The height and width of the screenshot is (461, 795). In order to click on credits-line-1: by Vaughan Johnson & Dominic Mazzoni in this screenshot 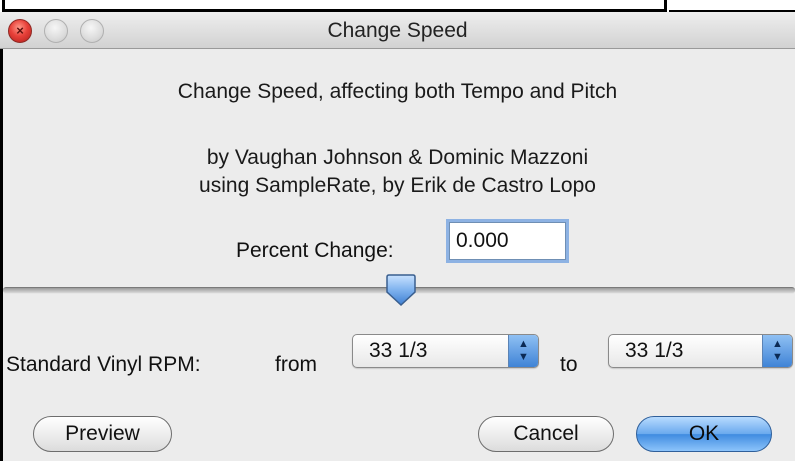, I will do `click(397, 157)`.